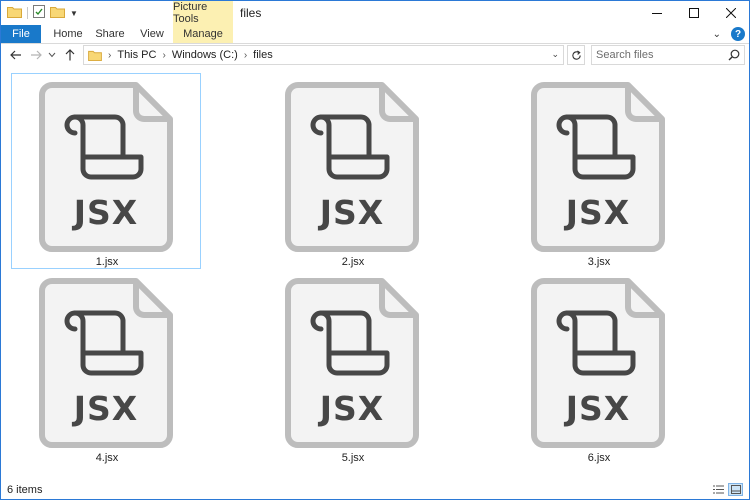  Describe the element at coordinates (25, 490) in the screenshot. I see `item-count: 6 items` at that location.